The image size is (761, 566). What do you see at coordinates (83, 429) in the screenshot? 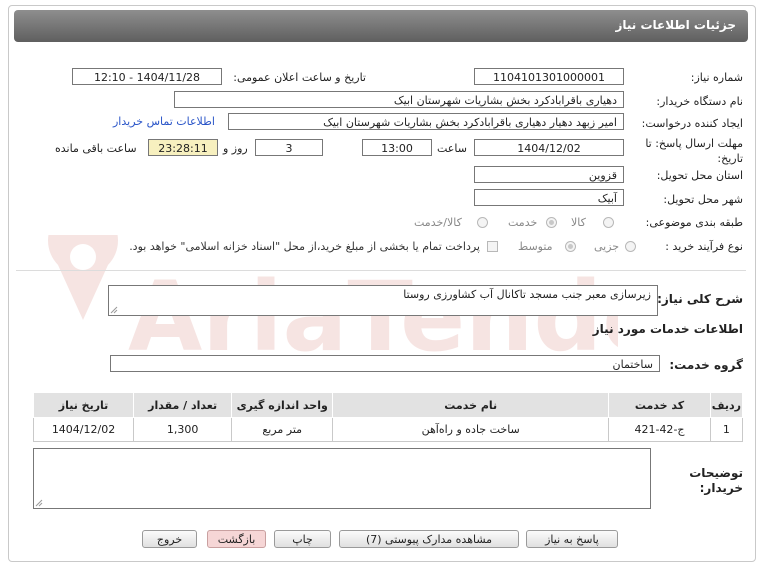
I see `cell-need-date: 1404/12/02` at bounding box center [83, 429].